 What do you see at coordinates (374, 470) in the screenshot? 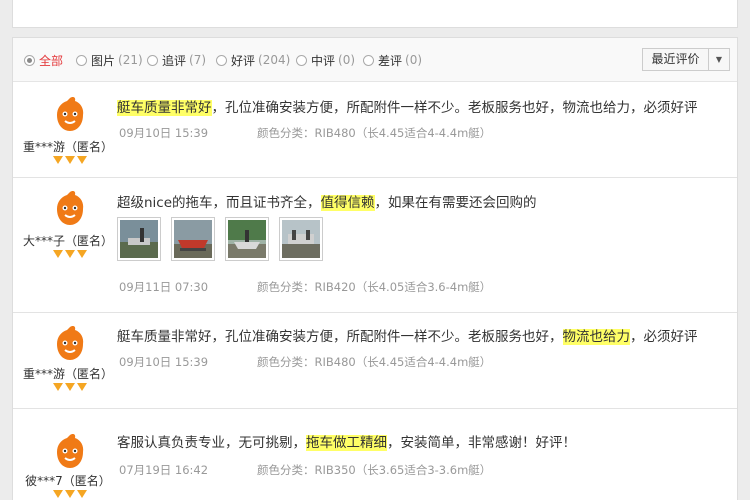
I see `review-spec: 颜色分类：RIB350（长3.65适合3-3.6m艇）` at bounding box center [374, 470].